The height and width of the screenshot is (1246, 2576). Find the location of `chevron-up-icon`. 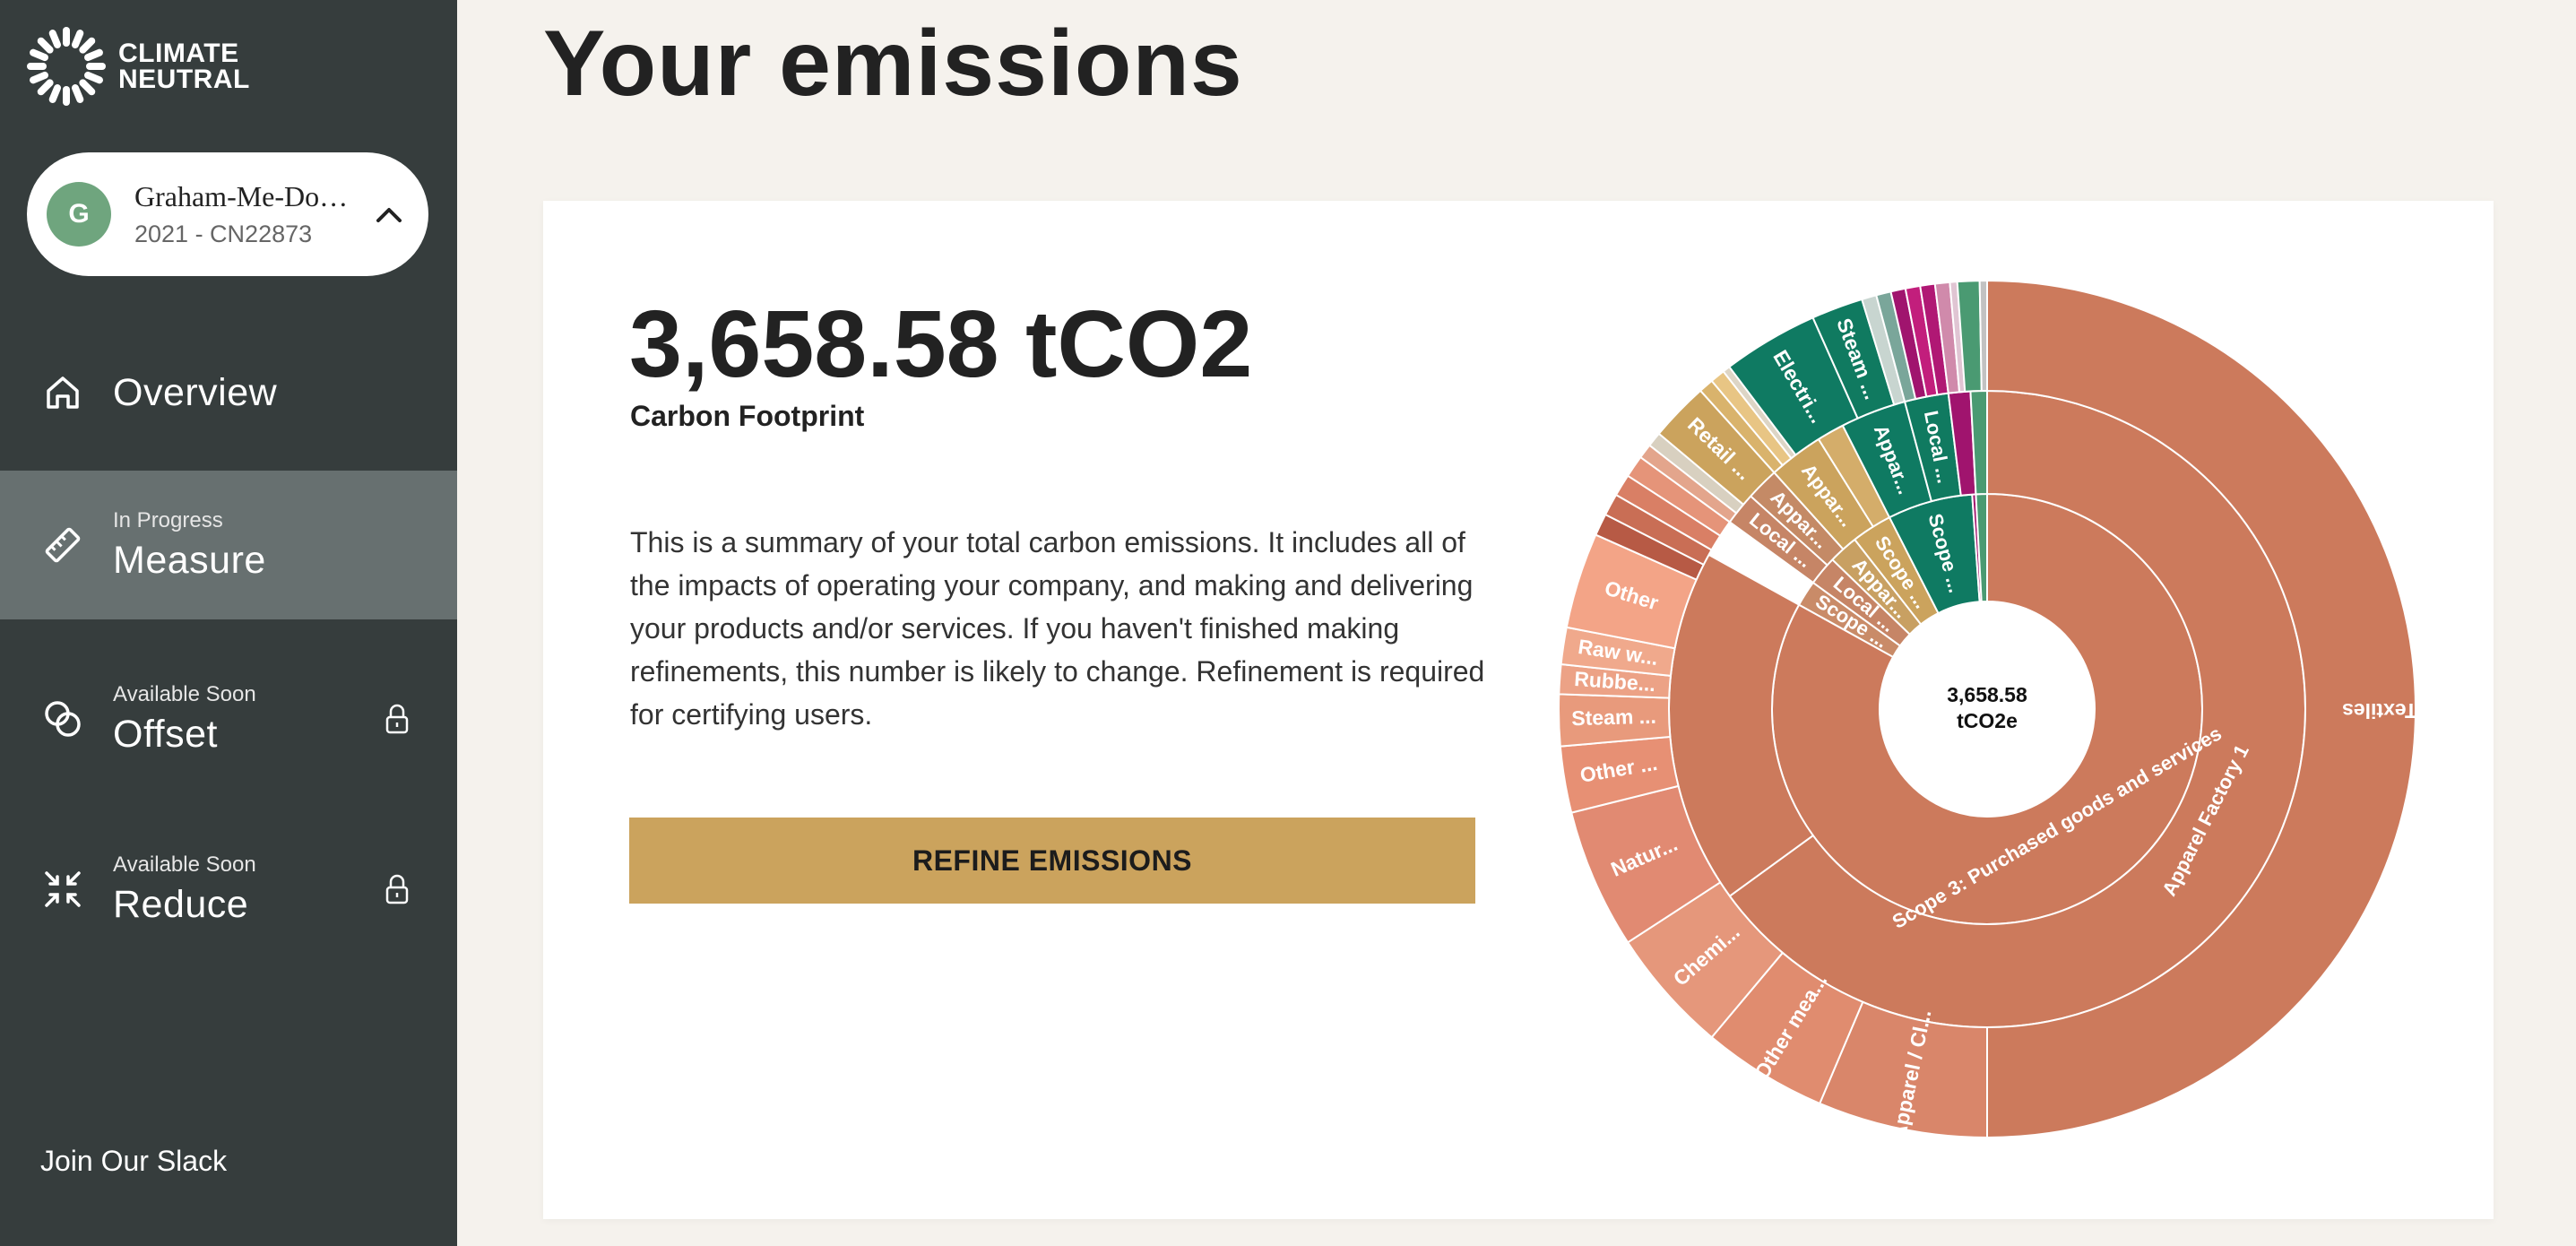

chevron-up-icon is located at coordinates (389, 214).